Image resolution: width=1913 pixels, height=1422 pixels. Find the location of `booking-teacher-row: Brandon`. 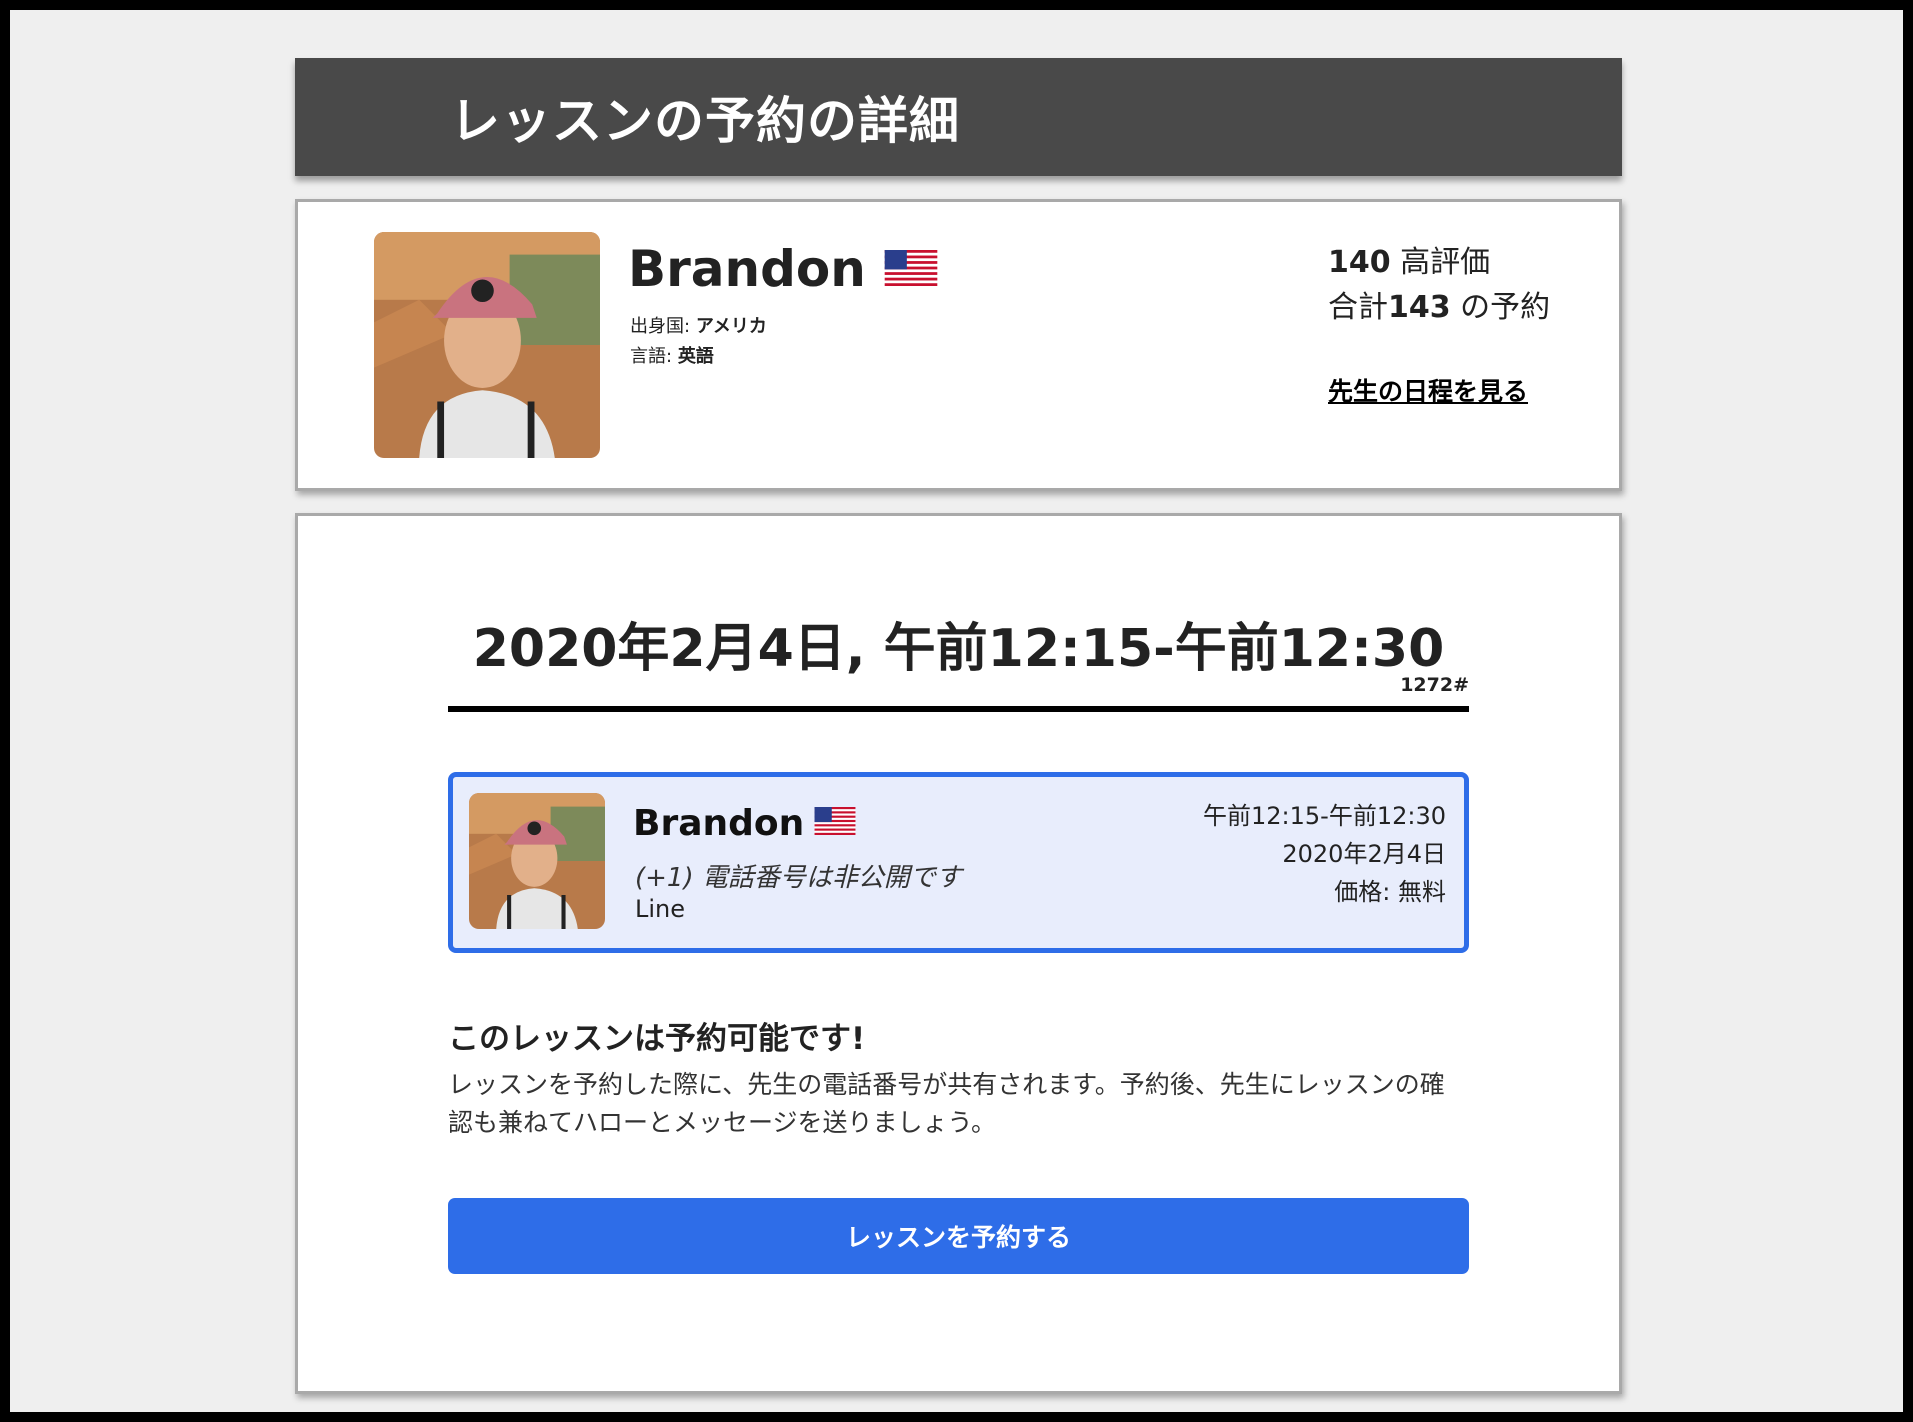

booking-teacher-row: Brandon is located at coordinates (744, 823).